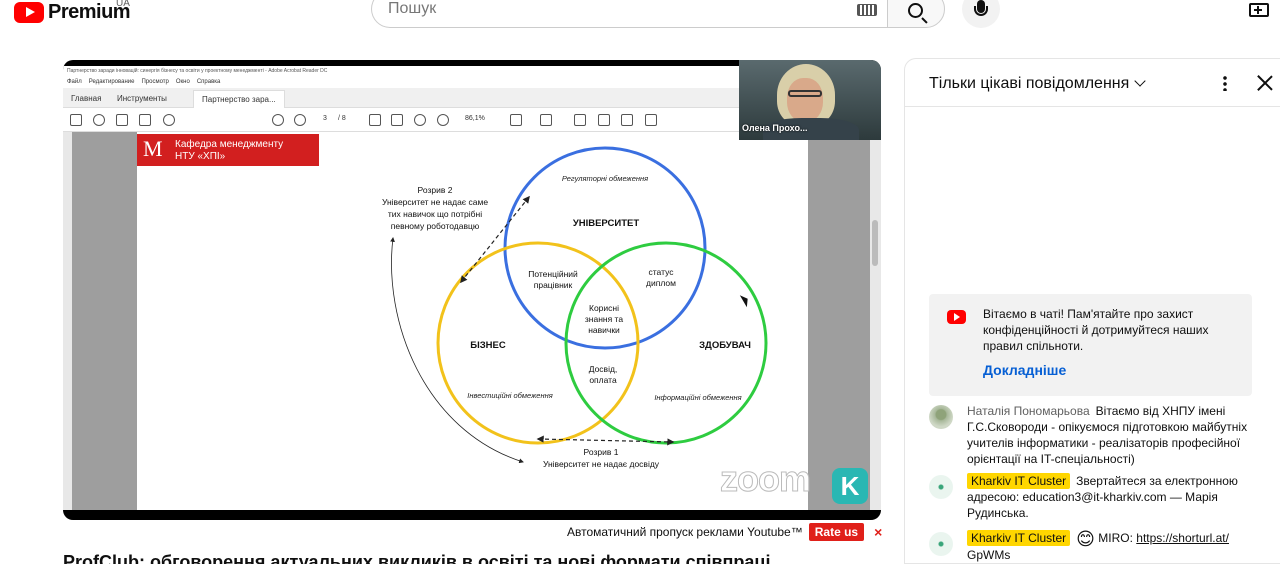 Image resolution: width=1280 pixels, height=564 pixels. What do you see at coordinates (685, 532) in the screenshot?
I see `ad-skip-text: Автоматичний пропуск реклами Youtube™` at bounding box center [685, 532].